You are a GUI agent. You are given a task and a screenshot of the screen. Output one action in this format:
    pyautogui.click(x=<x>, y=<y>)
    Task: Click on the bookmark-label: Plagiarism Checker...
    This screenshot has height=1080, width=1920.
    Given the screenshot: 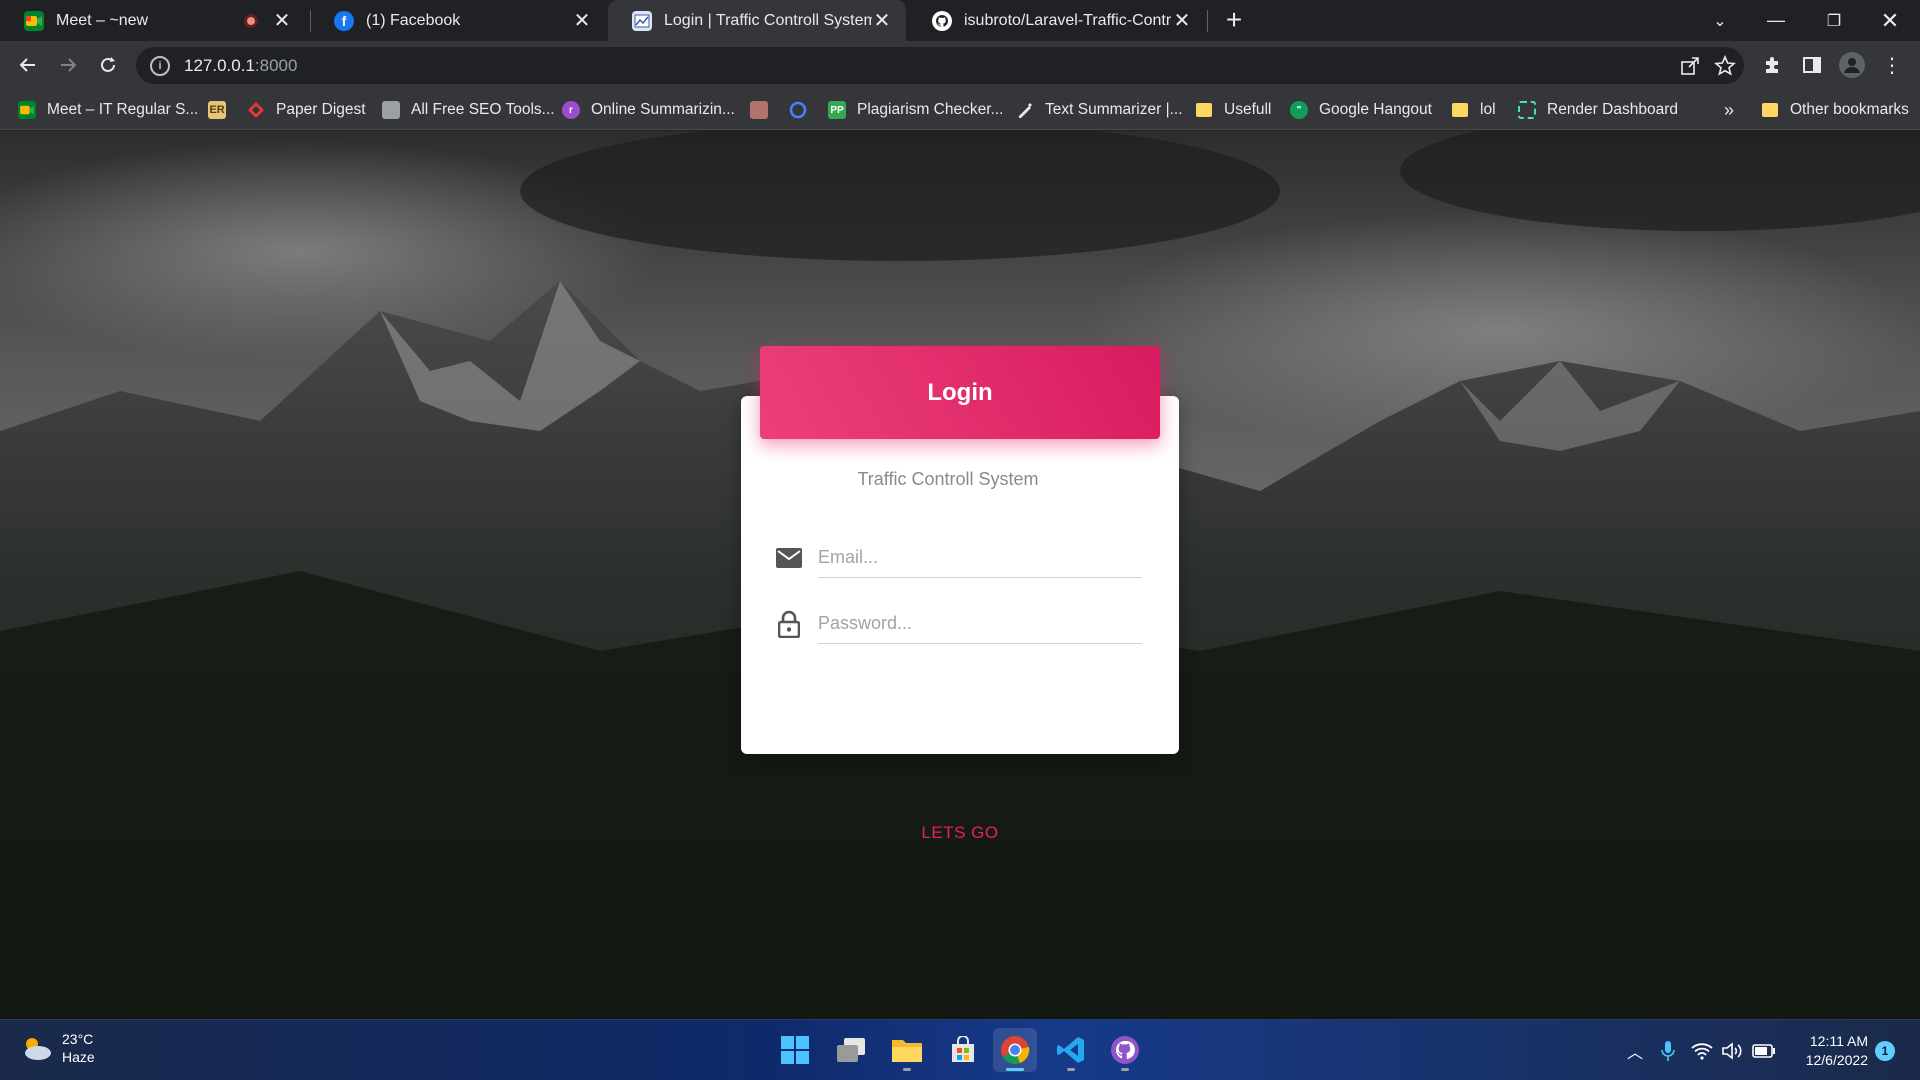 What is the action you would take?
    pyautogui.click(x=930, y=109)
    